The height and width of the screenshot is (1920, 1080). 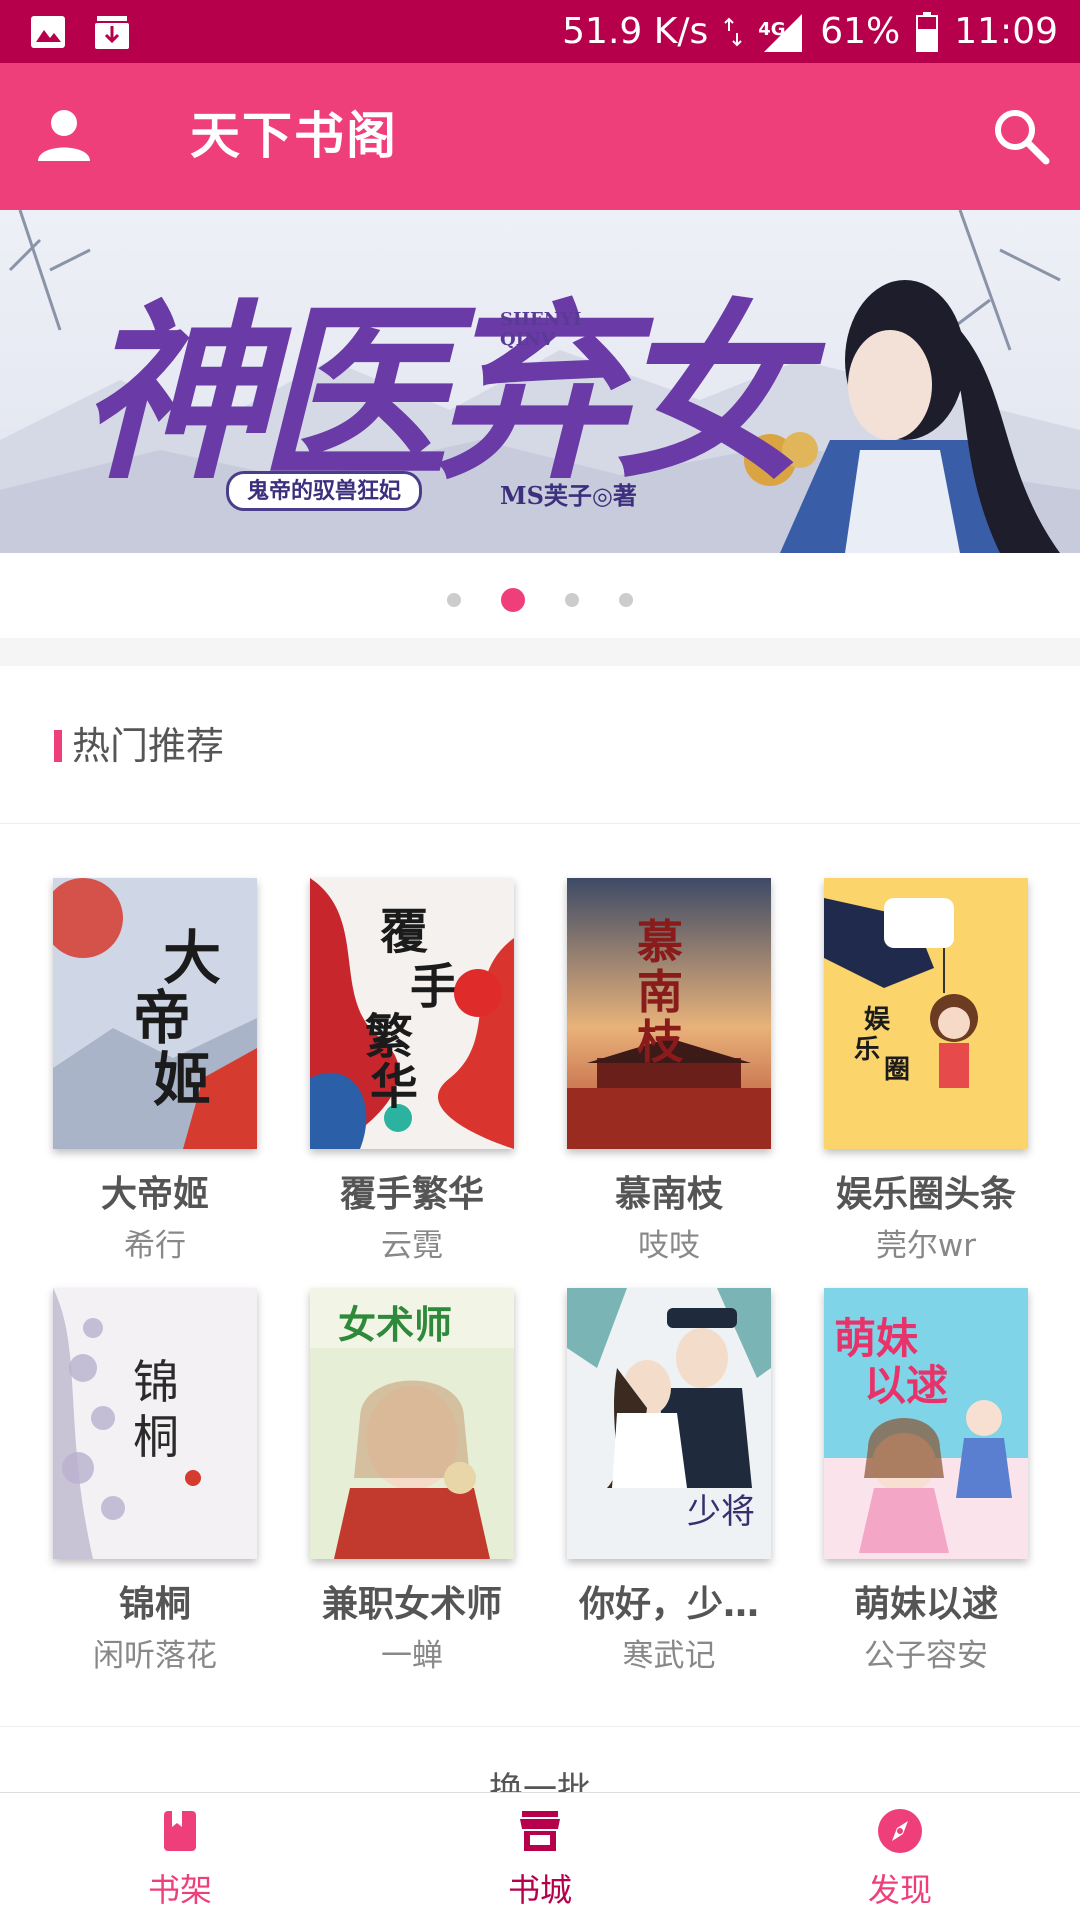 What do you see at coordinates (182, 1080) in the screenshot?
I see `svg-text: 姬` at bounding box center [182, 1080].